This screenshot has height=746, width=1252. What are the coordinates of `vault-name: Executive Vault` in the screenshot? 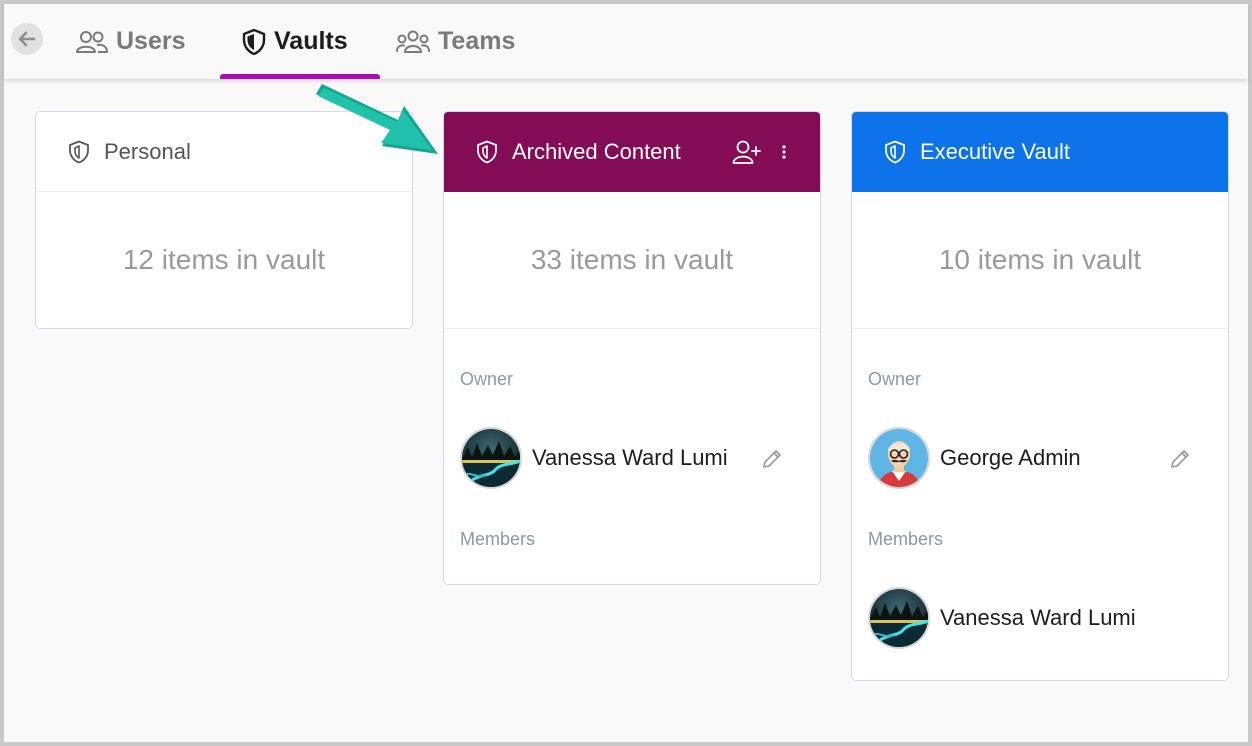 It's located at (995, 151).